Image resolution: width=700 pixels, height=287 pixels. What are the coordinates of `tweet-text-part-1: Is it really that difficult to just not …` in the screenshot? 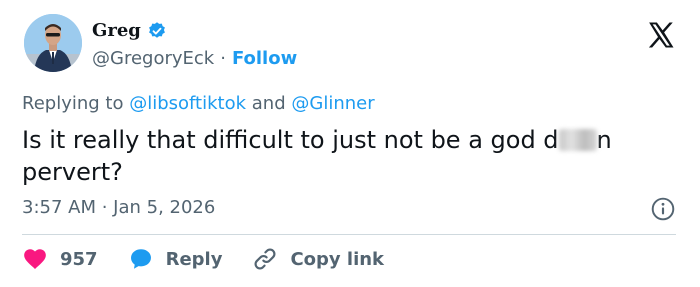 It's located at (290, 140).